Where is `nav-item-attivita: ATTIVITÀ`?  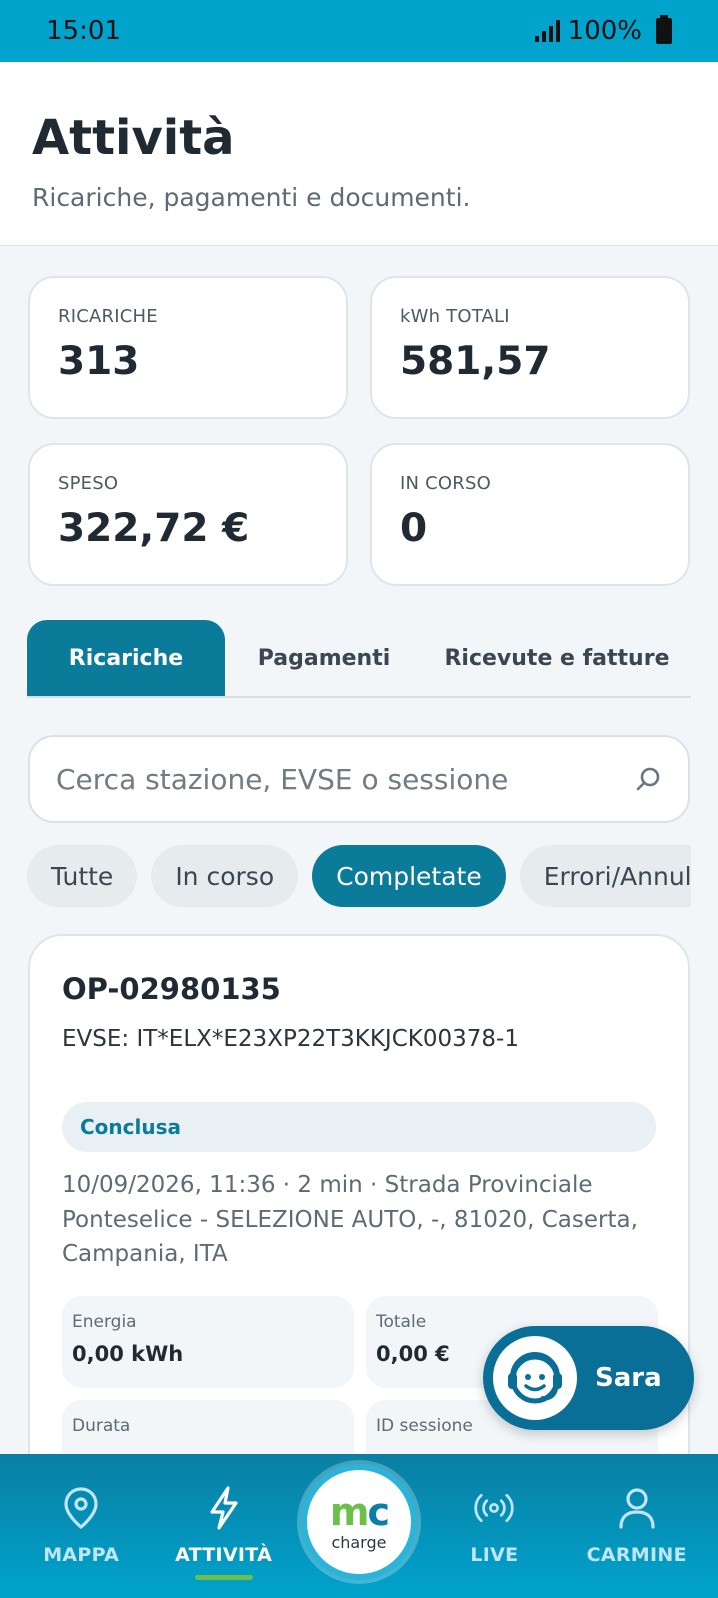
nav-item-attivita: ATTIVITÀ is located at coordinates (224, 1533).